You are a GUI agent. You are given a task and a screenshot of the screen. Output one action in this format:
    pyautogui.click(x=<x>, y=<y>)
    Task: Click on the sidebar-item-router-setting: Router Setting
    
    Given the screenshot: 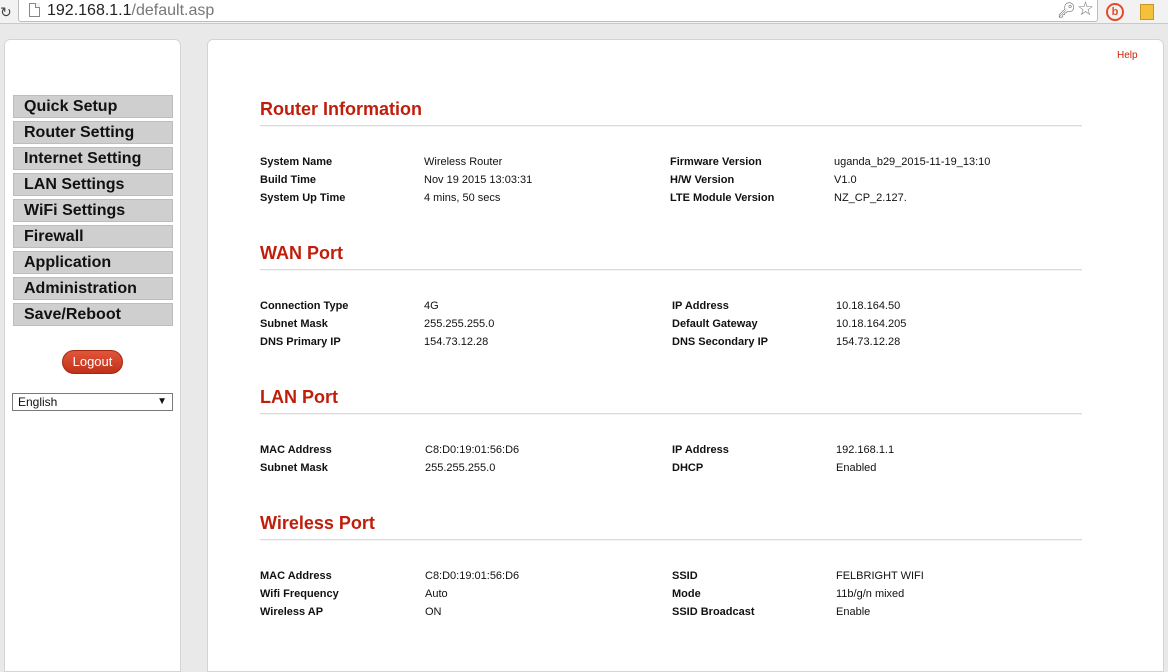 What is the action you would take?
    pyautogui.click(x=93, y=132)
    